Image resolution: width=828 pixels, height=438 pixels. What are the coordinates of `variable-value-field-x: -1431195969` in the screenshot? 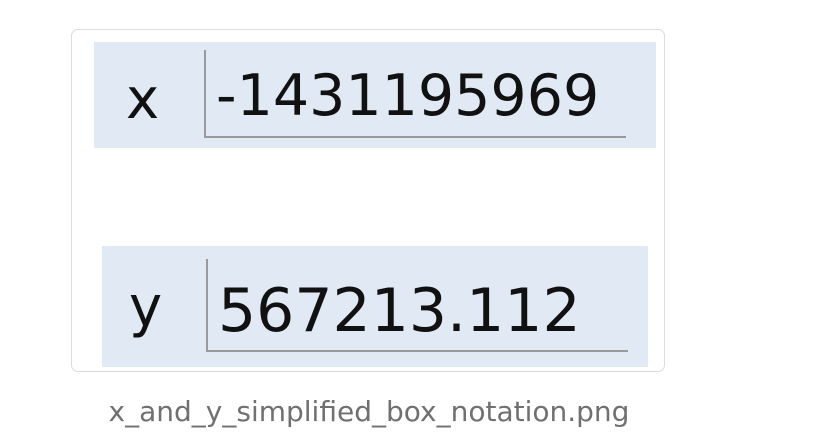 It's located at (415, 94).